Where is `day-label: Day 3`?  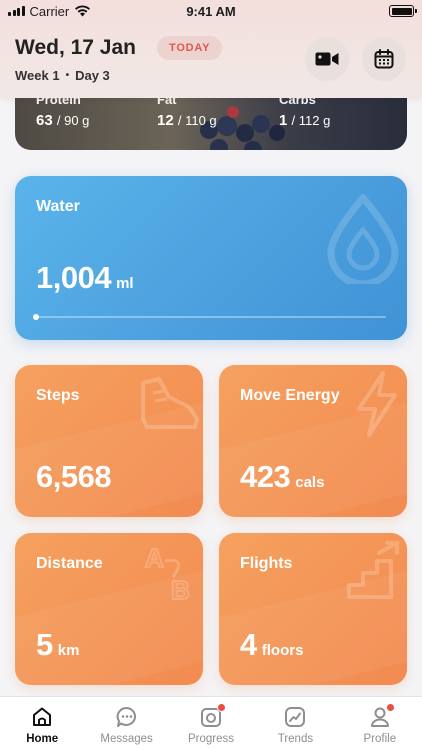
day-label: Day 3 is located at coordinates (92, 75).